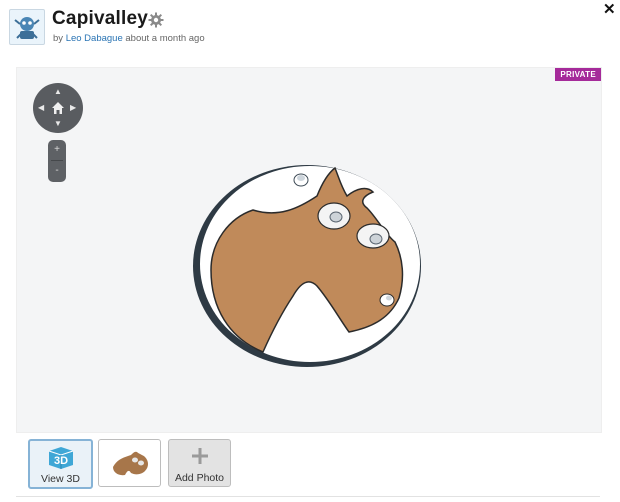 The image size is (620, 502). I want to click on home-icon, so click(58, 108).